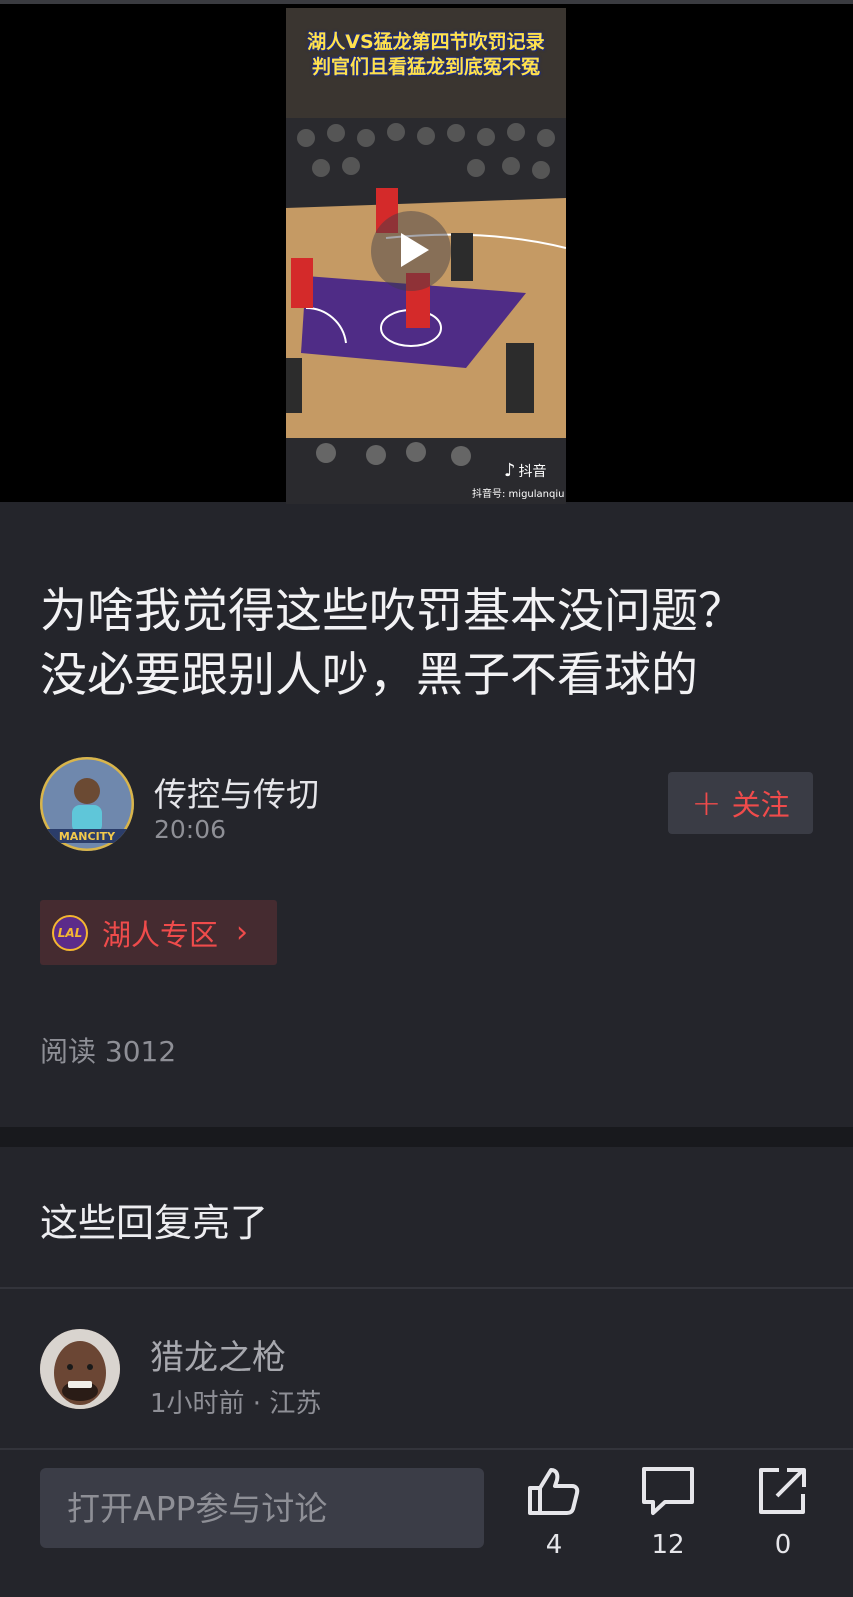 Image resolution: width=853 pixels, height=1597 pixels. What do you see at coordinates (392, 611) in the screenshot?
I see `post-title-line-1: 为啥我觉得这些吹罚基本没问题？` at bounding box center [392, 611].